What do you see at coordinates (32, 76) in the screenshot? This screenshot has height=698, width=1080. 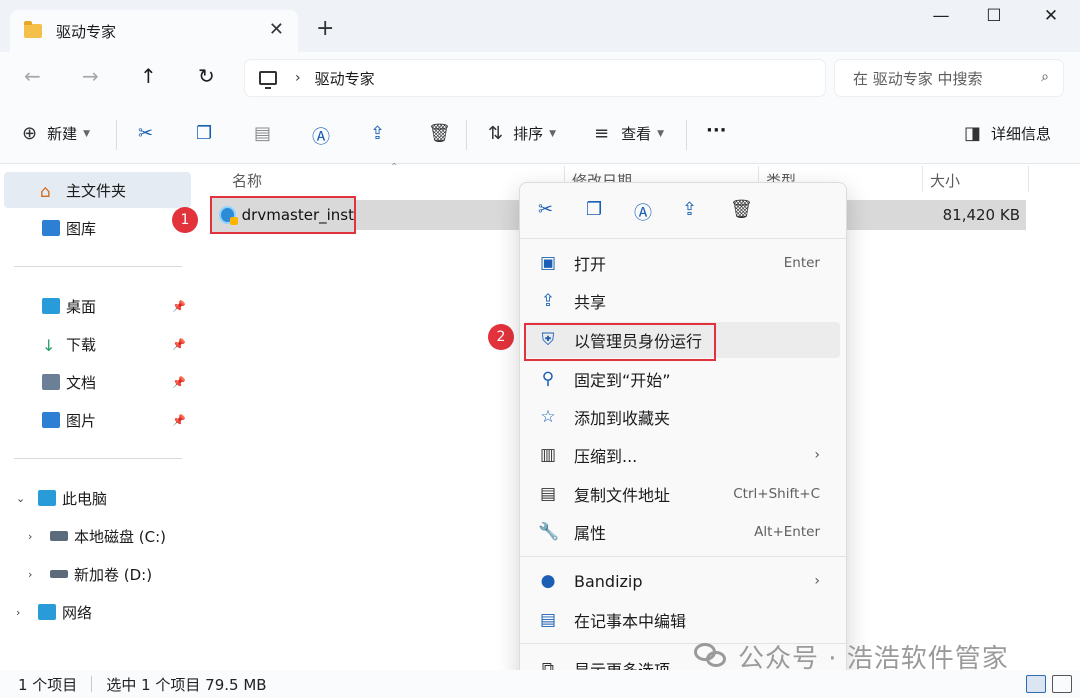 I see `back-icon: ←` at bounding box center [32, 76].